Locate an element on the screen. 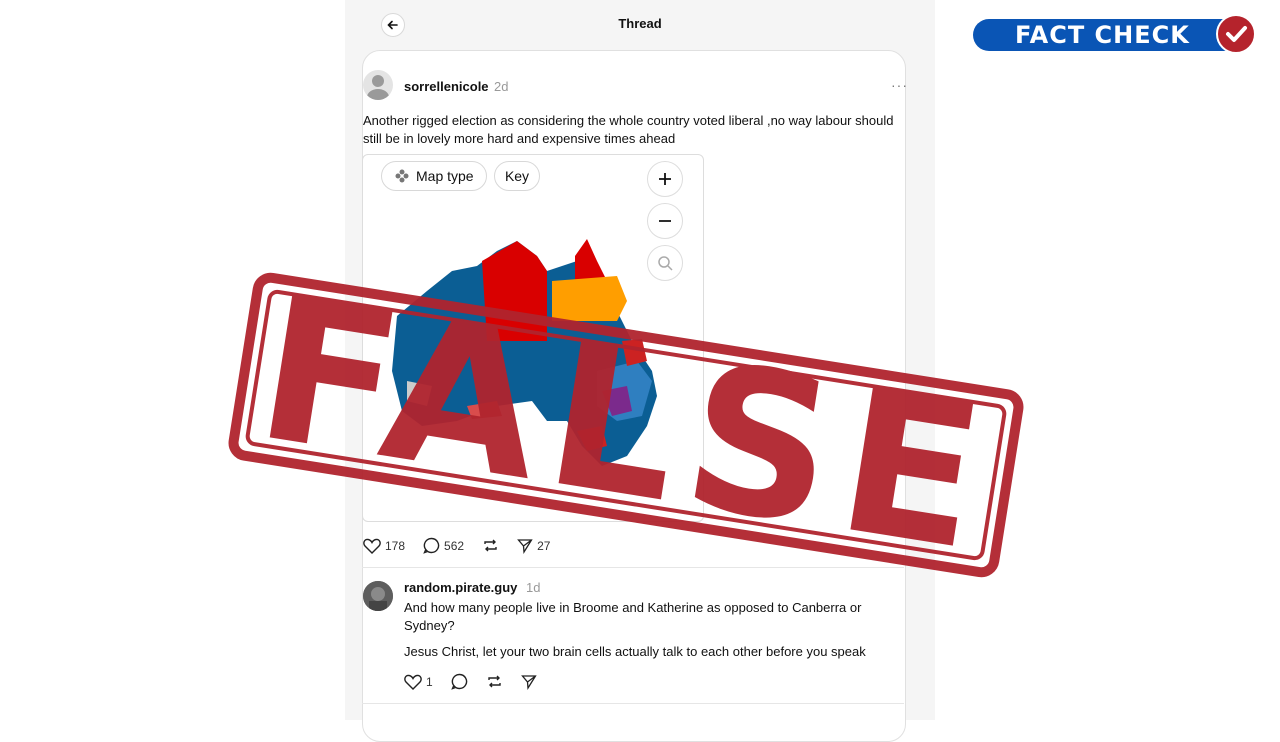  checkmark-icon is located at coordinates (1236, 34).